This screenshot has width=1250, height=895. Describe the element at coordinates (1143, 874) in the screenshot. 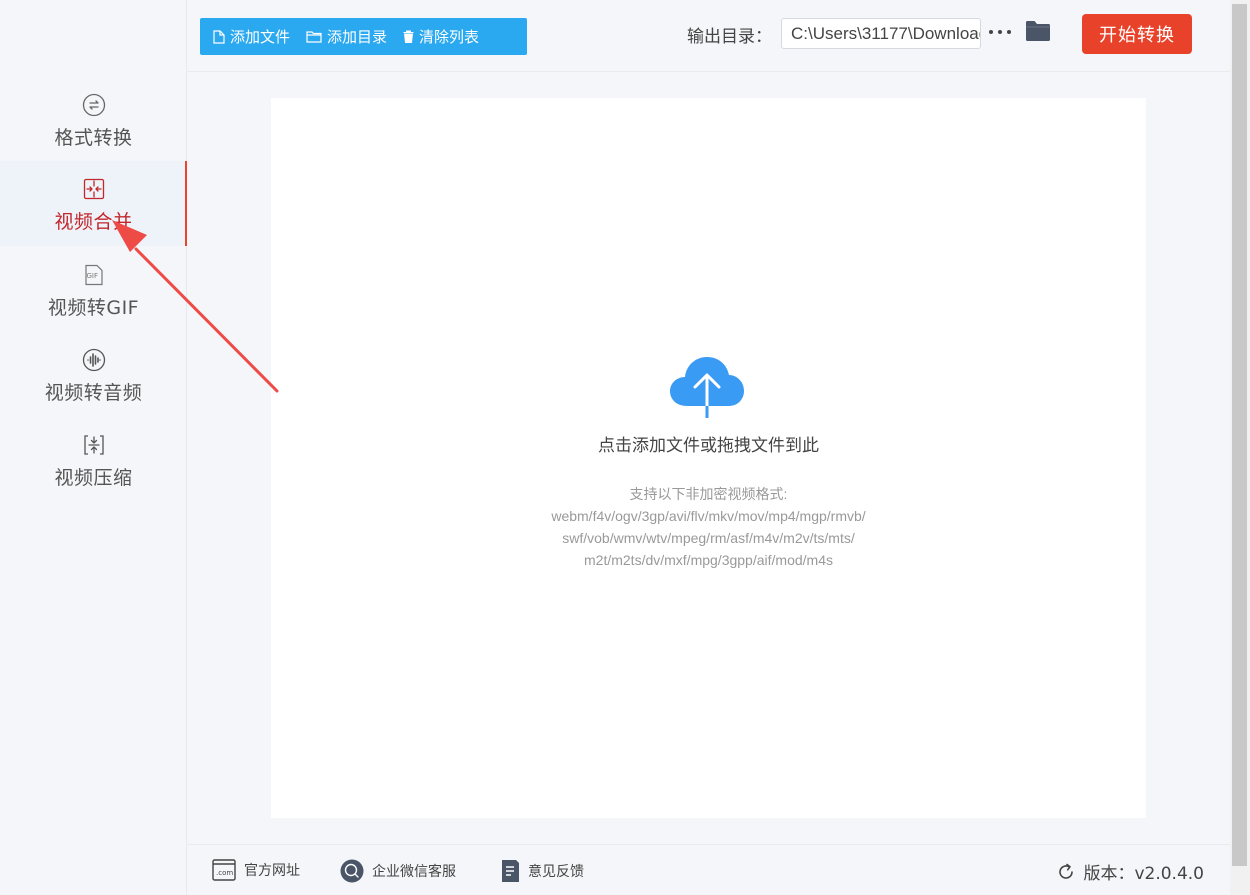

I see `version-label: 版本：v2.0.4.0` at that location.